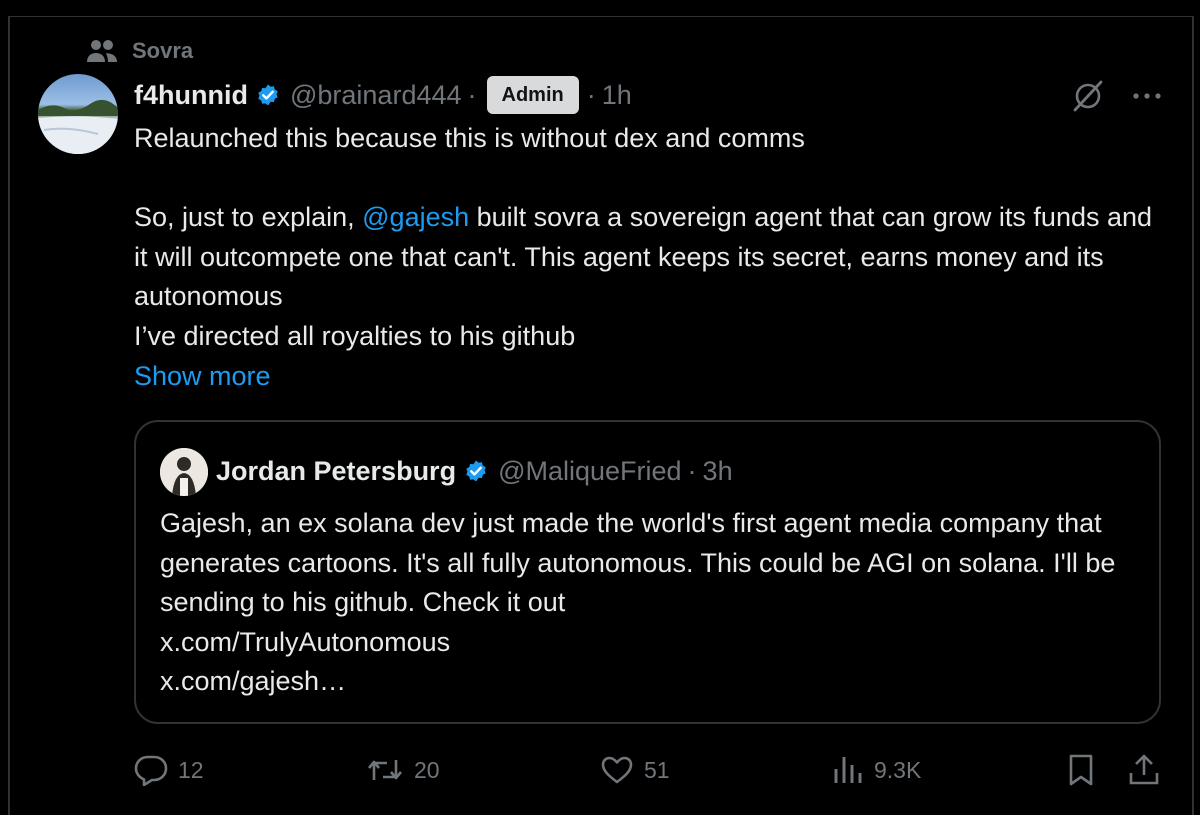 This screenshot has height=815, width=1200. Describe the element at coordinates (169, 770) in the screenshot. I see `reply-button: 12` at that location.